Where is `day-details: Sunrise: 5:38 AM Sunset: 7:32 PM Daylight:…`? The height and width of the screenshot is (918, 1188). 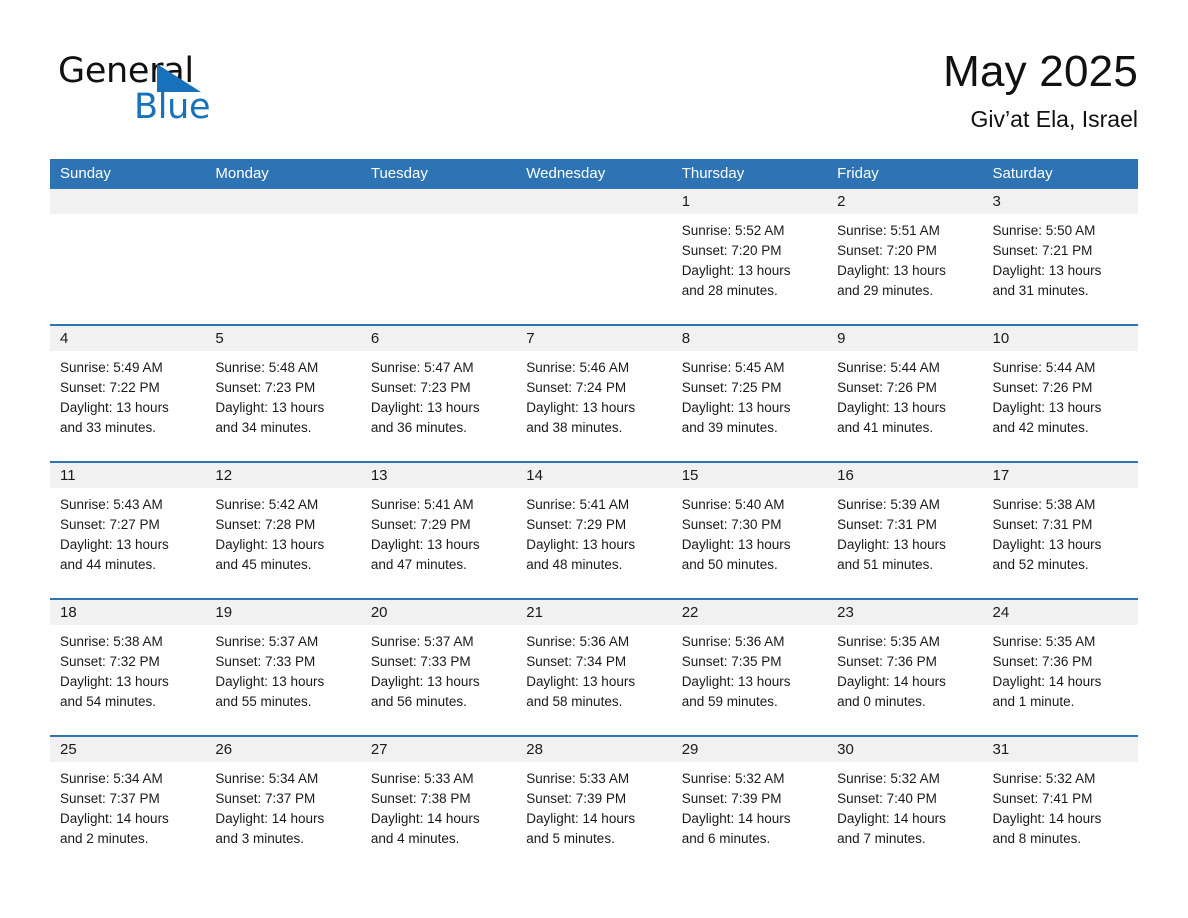
day-details: Sunrise: 5:38 AM Sunset: 7:32 PM Daylight:… is located at coordinates (127, 672).